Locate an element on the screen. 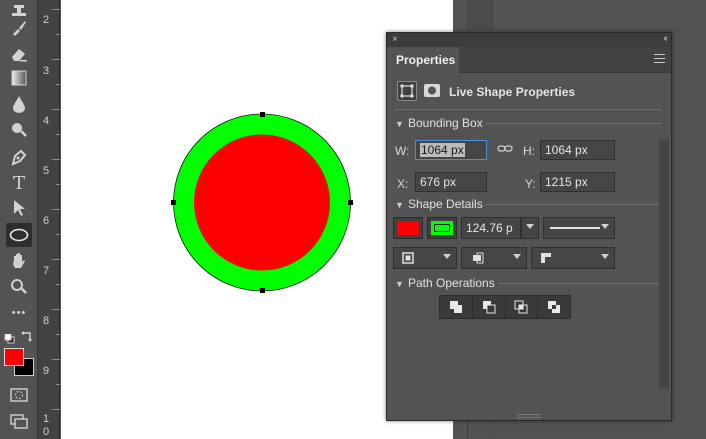  ruler-label: 8 is located at coordinates (46, 321).